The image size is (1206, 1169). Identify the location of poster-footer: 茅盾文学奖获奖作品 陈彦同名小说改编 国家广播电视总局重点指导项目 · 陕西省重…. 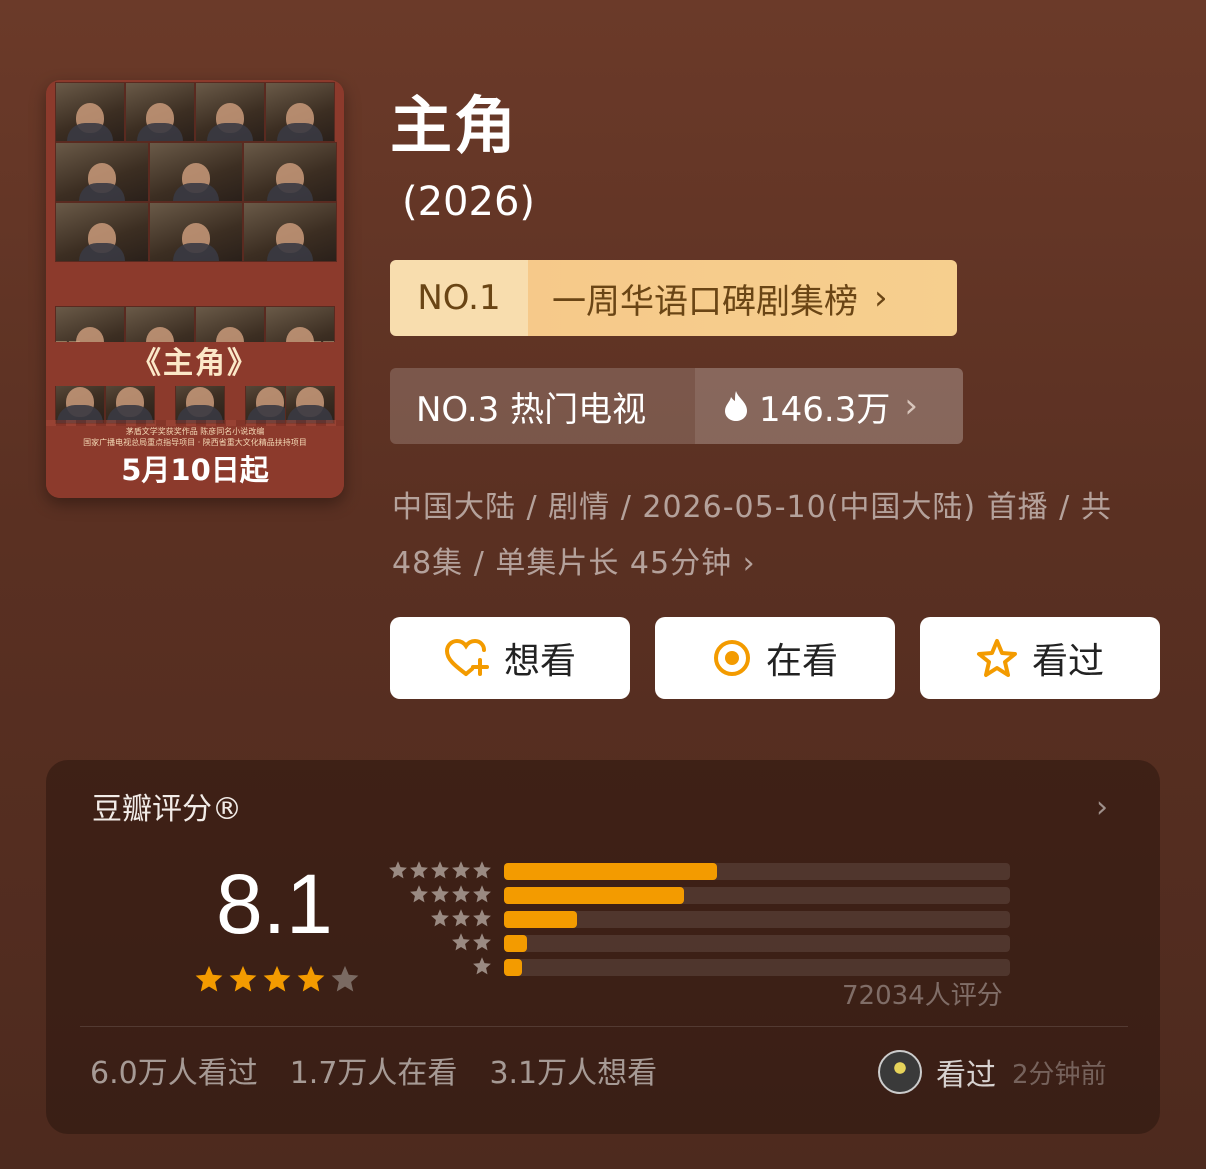
(195, 462).